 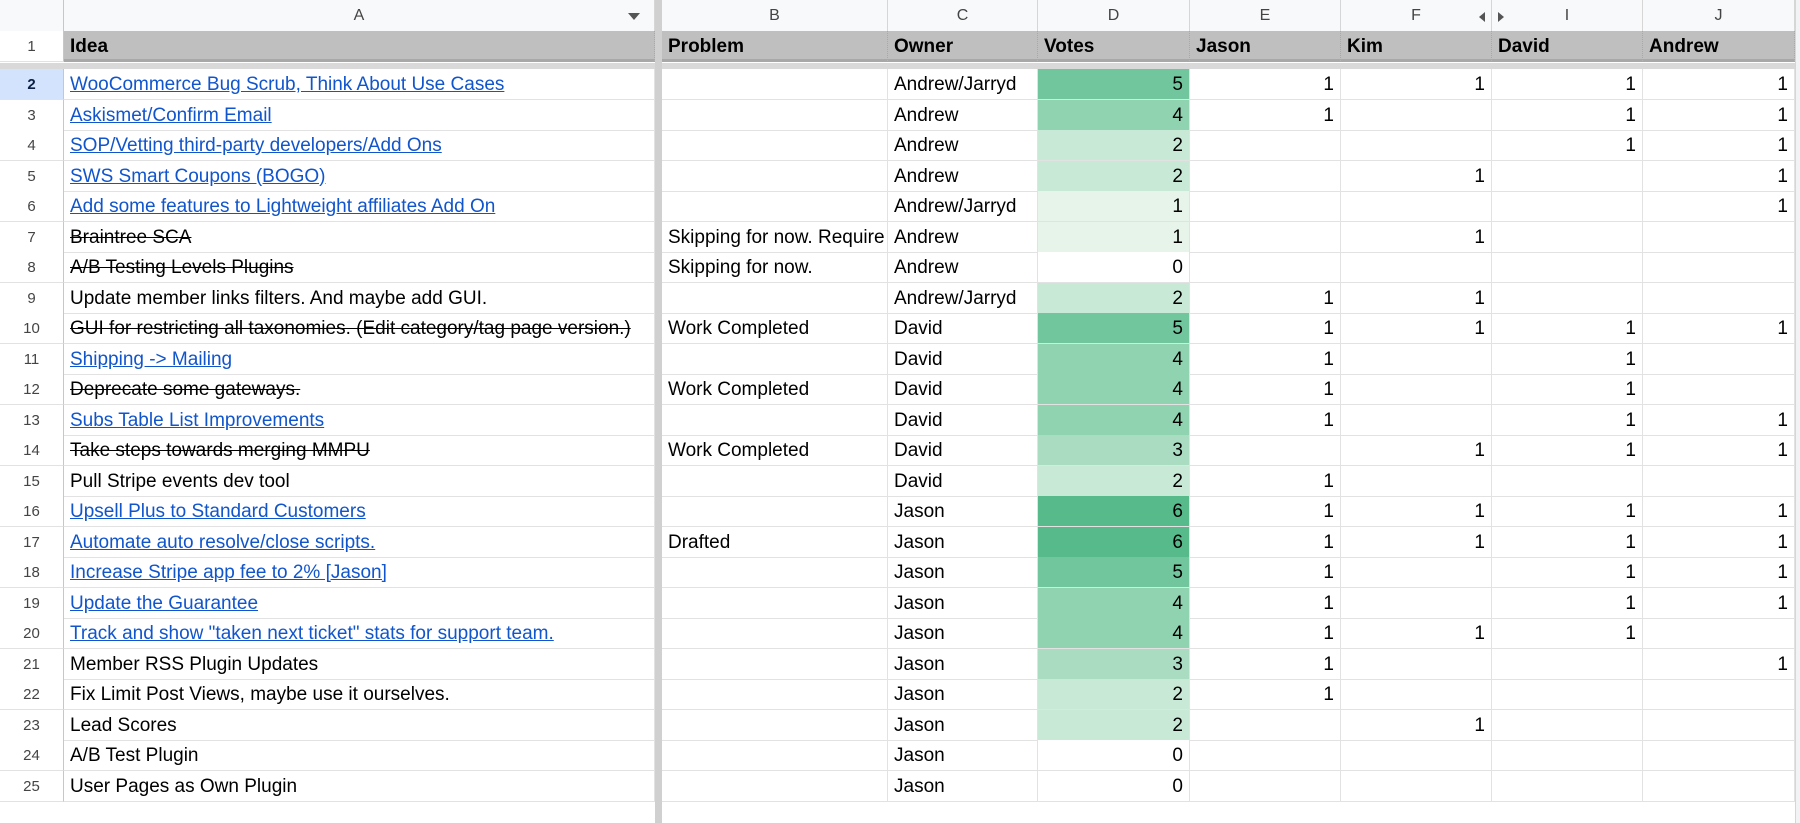 What do you see at coordinates (359, 664) in the screenshot?
I see `idea-cell: Member RSS Plugin Updates` at bounding box center [359, 664].